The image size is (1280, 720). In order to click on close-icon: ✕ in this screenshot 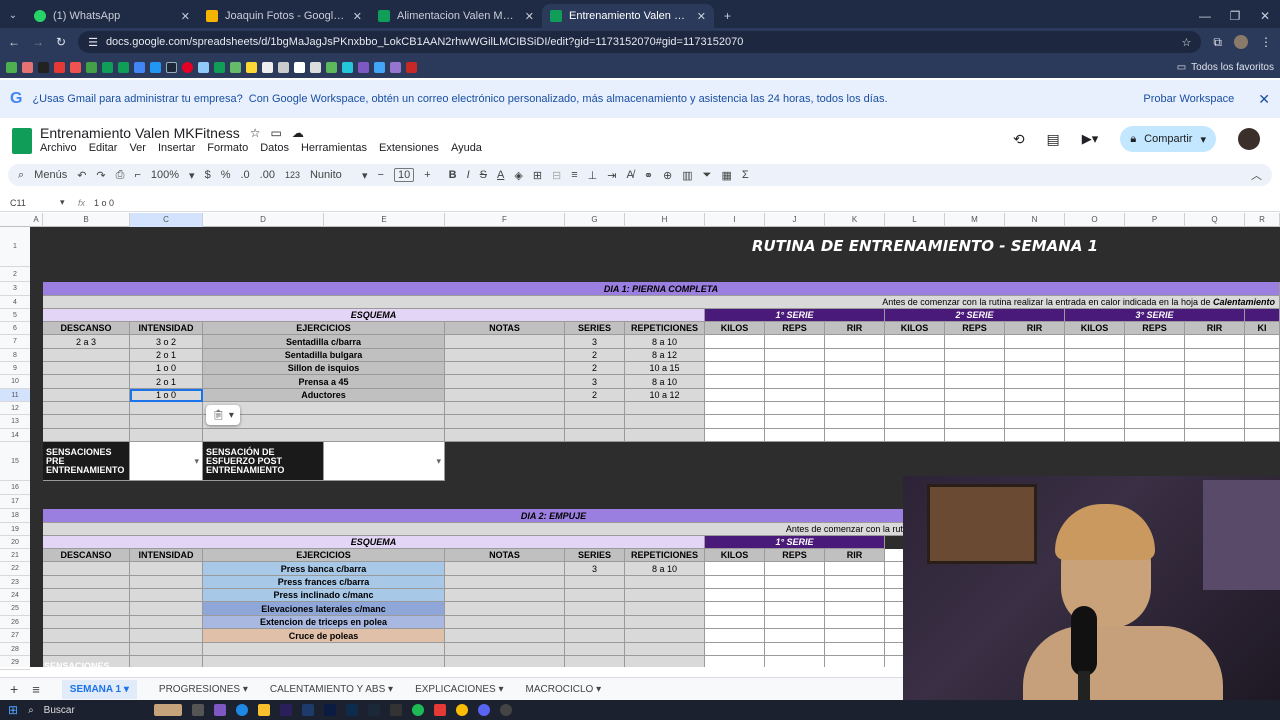, I will do `click(185, 16)`.